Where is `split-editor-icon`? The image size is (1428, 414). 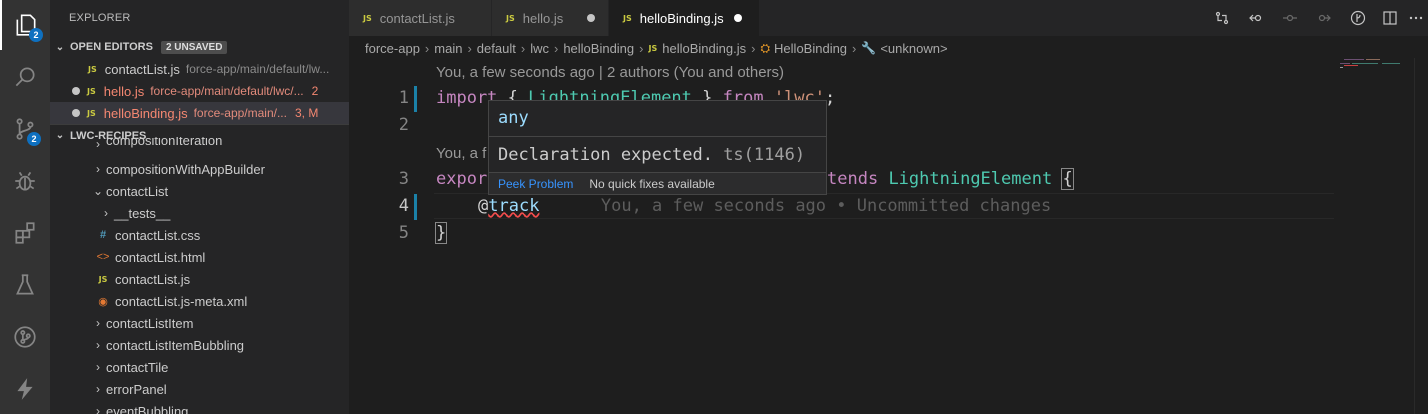
split-editor-icon is located at coordinates (1390, 18).